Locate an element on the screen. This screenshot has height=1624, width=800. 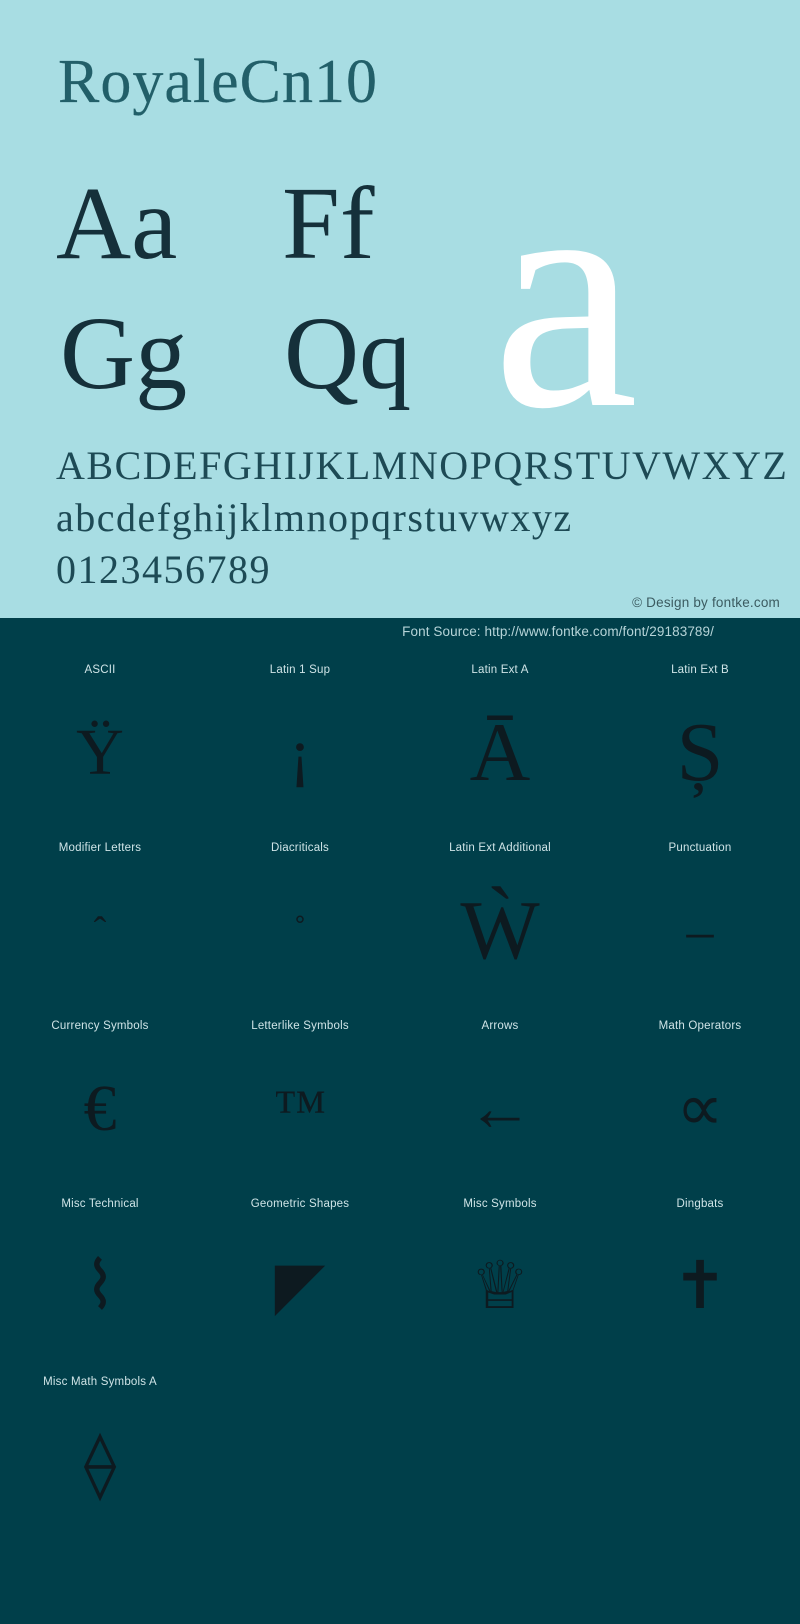
block-glyph: ̊ is located at coordinates (300, 931).